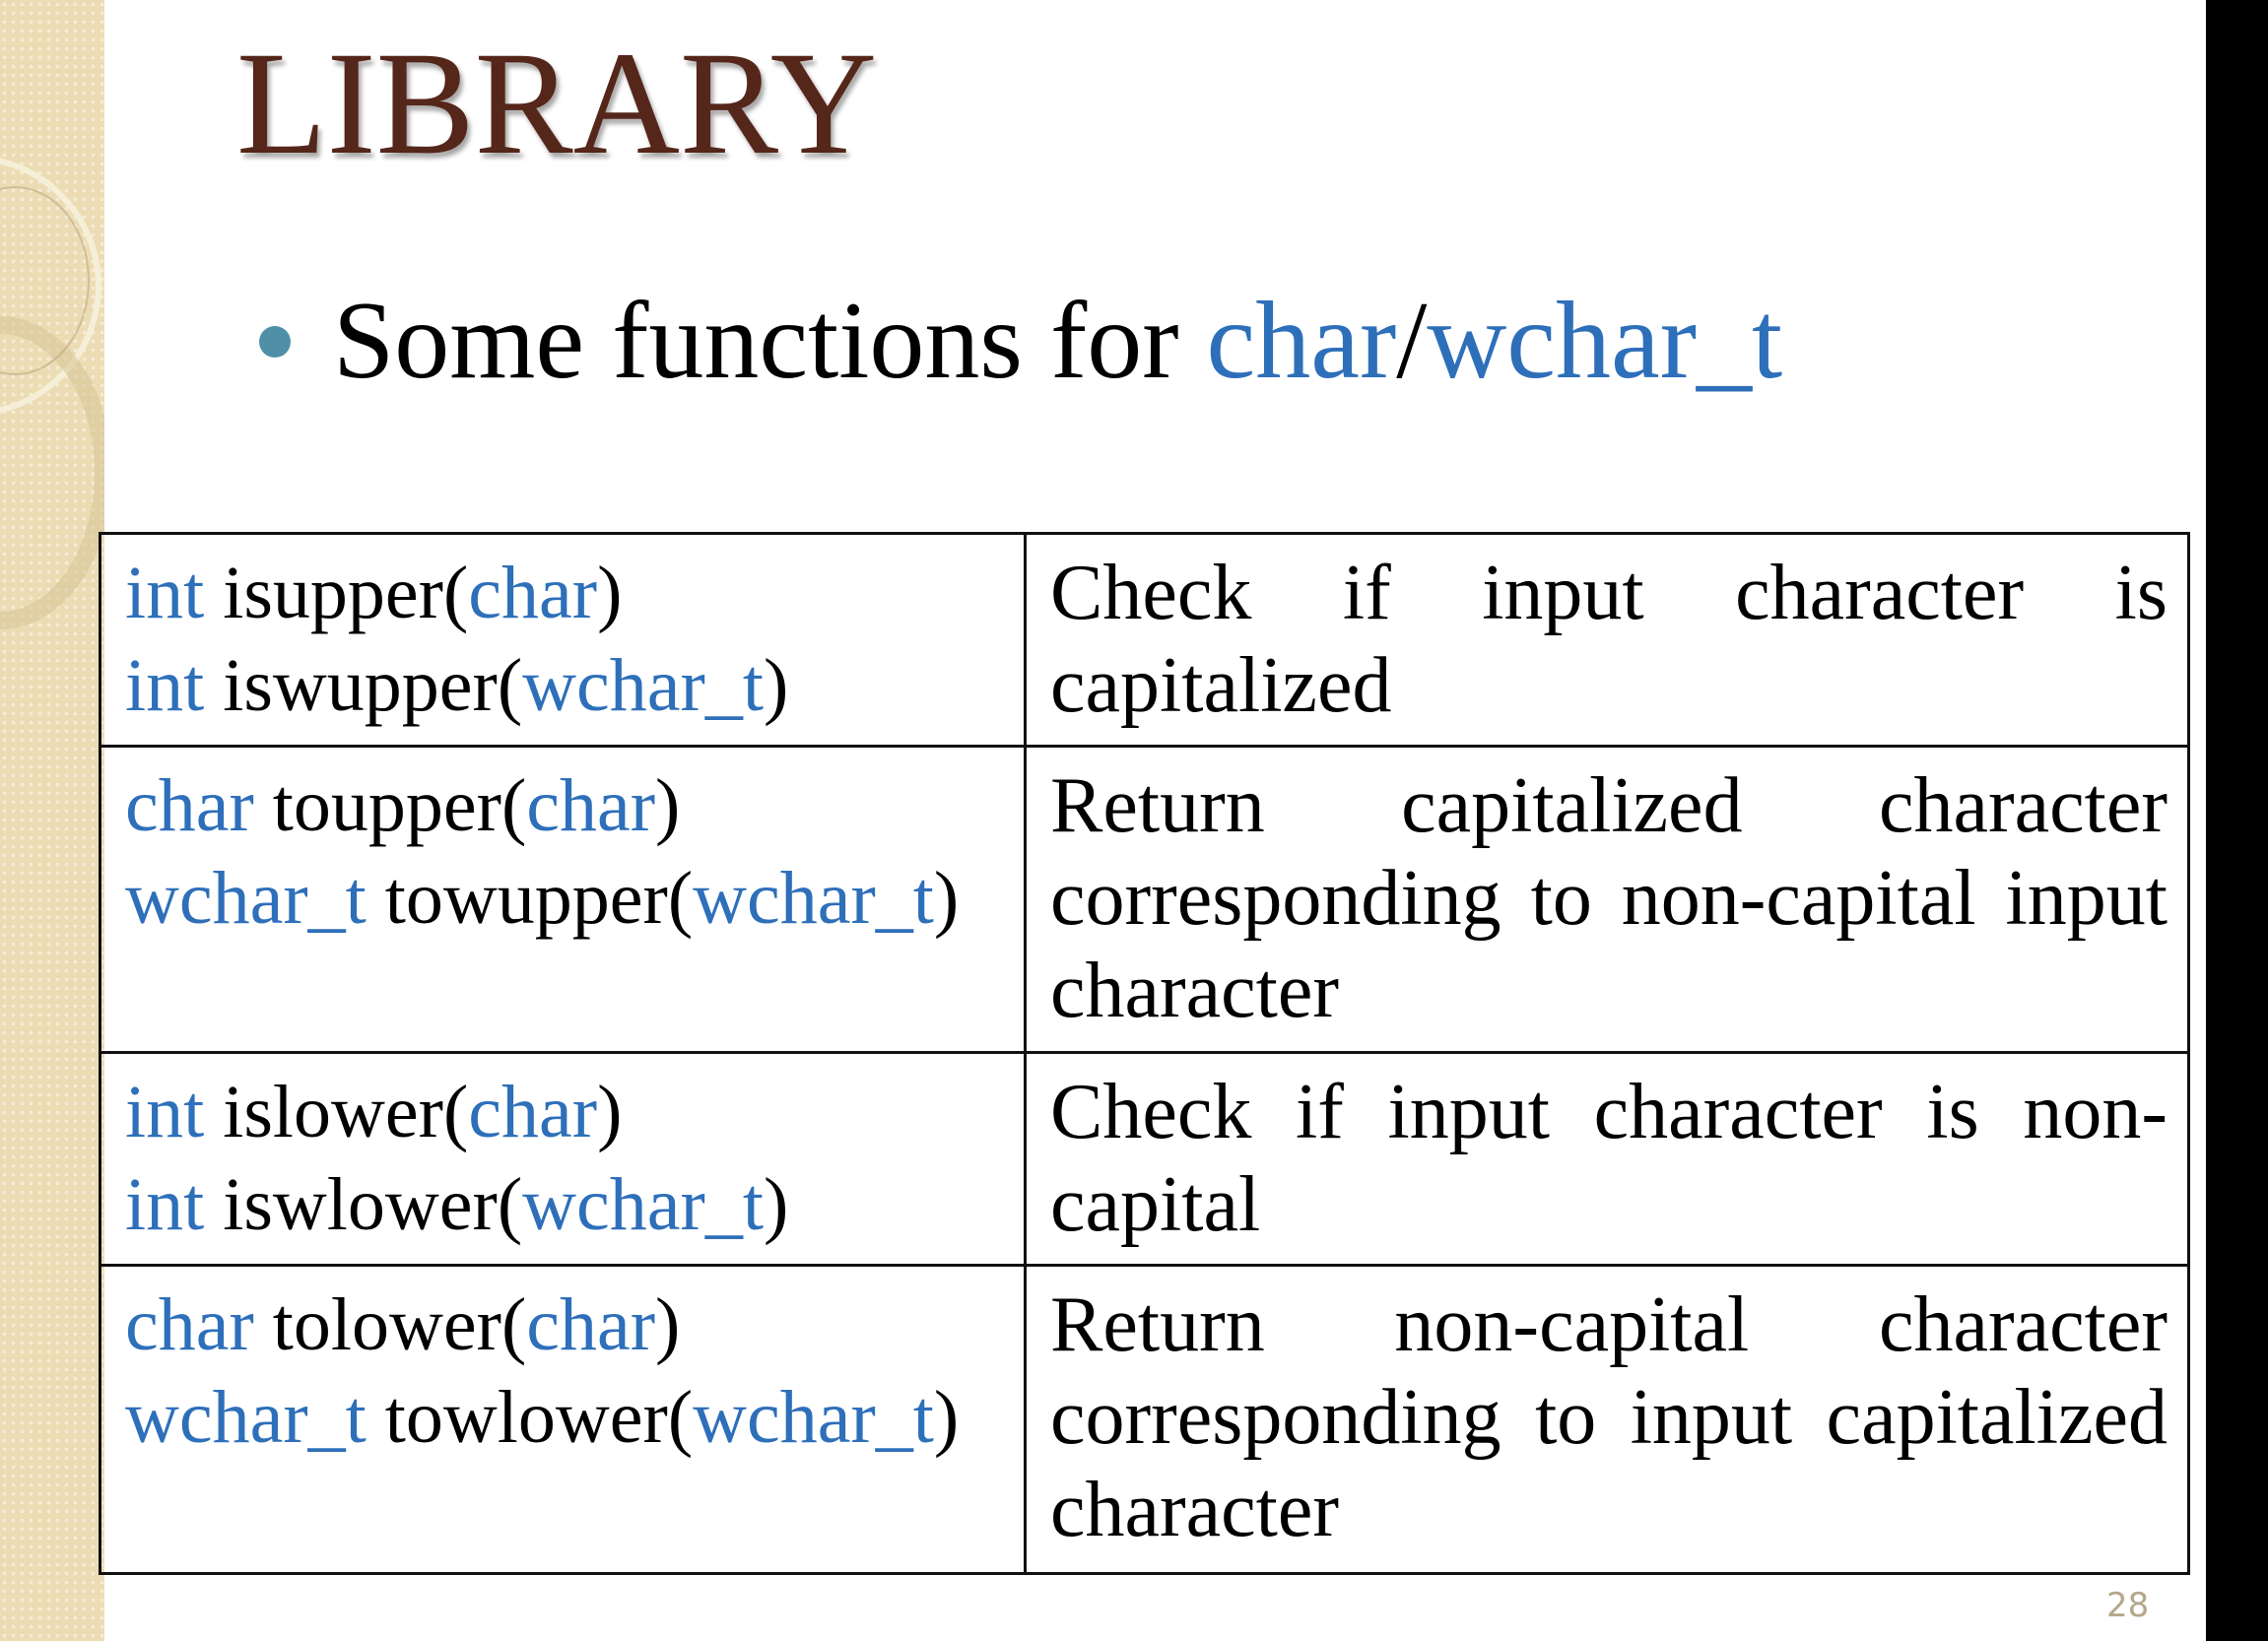 This screenshot has width=2268, height=1641. I want to click on signature-text: islower(, so click(336, 1112).